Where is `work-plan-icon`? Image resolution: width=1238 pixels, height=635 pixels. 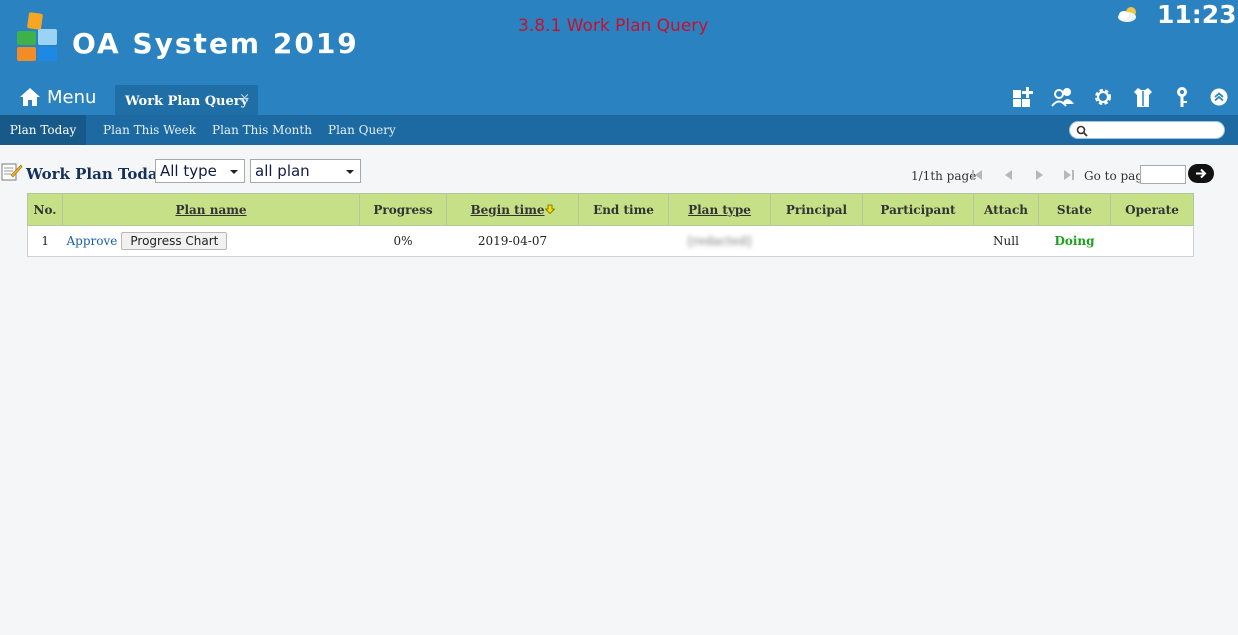 work-plan-icon is located at coordinates (12, 172).